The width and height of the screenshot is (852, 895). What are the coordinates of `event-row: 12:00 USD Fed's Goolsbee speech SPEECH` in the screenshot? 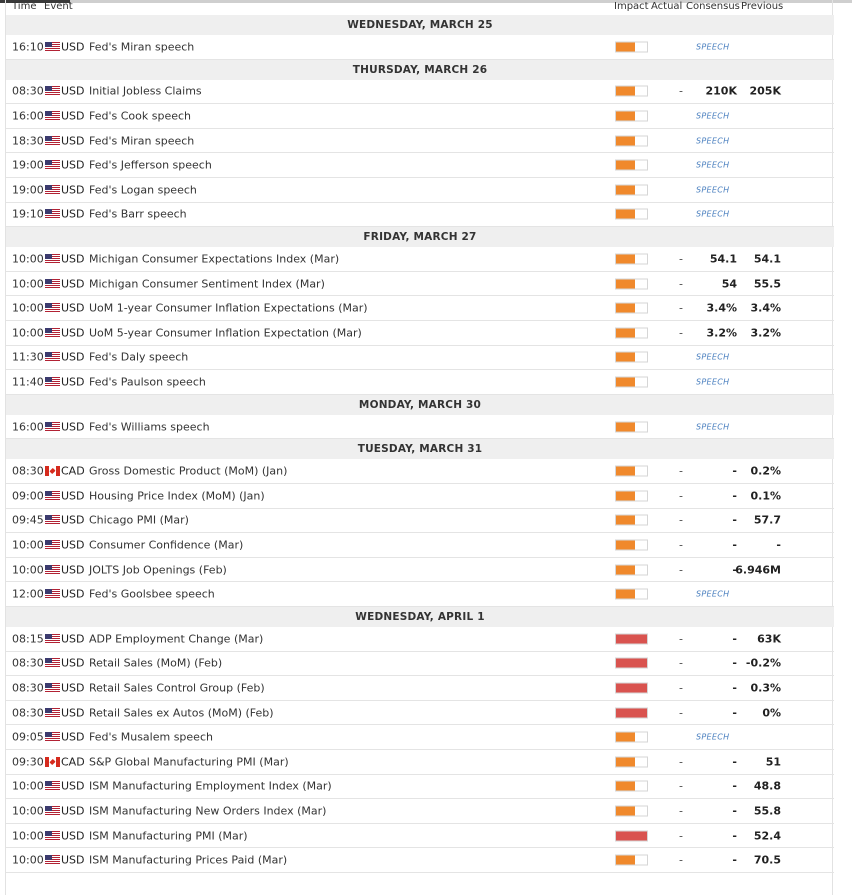 It's located at (420, 594).